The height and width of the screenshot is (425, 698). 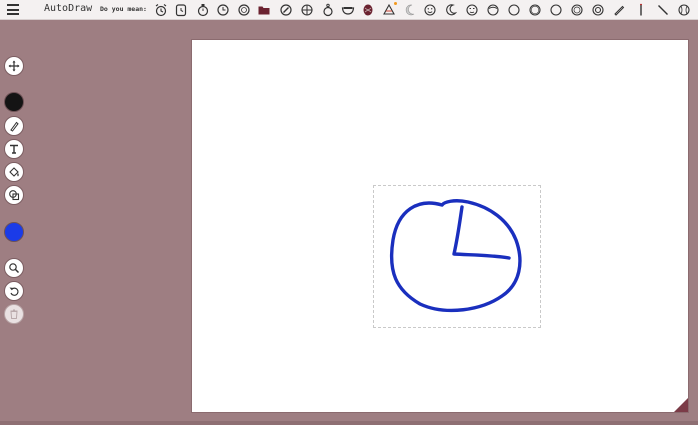 What do you see at coordinates (14, 102) in the screenshot?
I see `fill-color-swatch` at bounding box center [14, 102].